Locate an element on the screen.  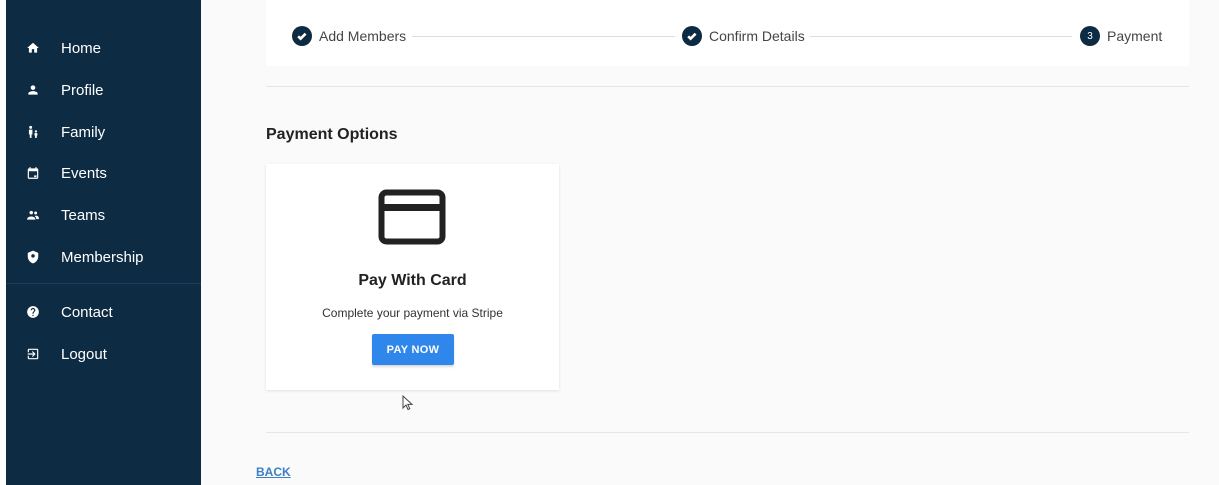
sidebar-item-membership: Membership is located at coordinates (103, 257).